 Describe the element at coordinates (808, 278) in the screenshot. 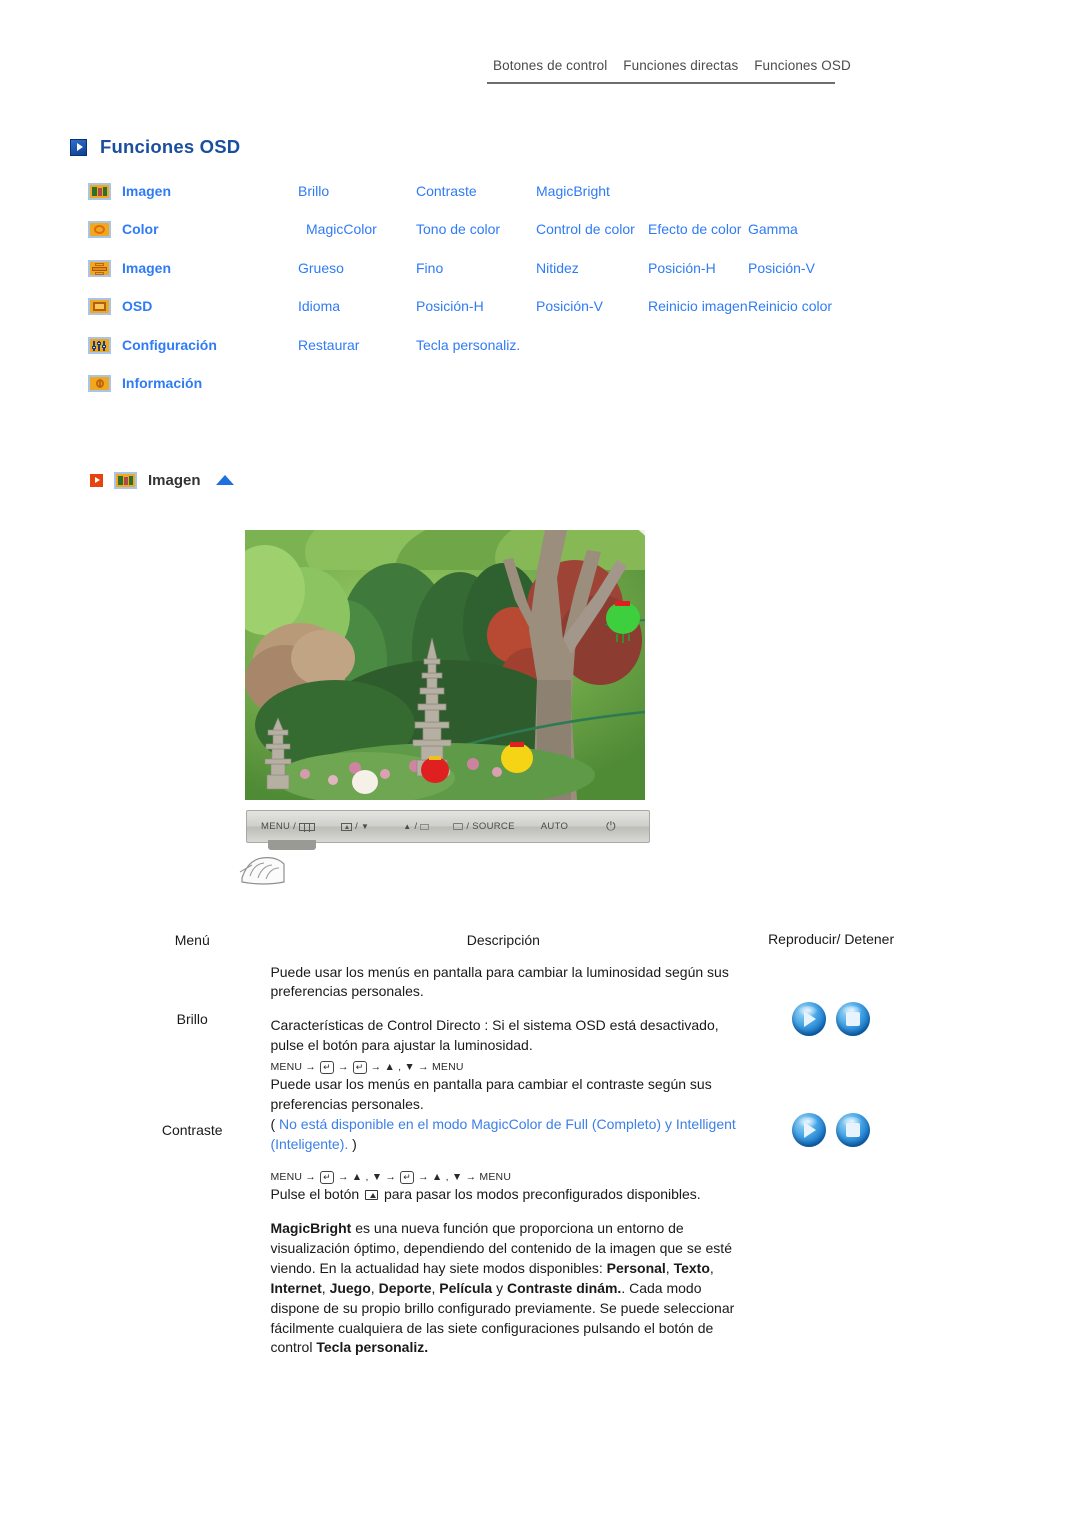

I see `menu-item-posicion-v: Posición-V` at that location.